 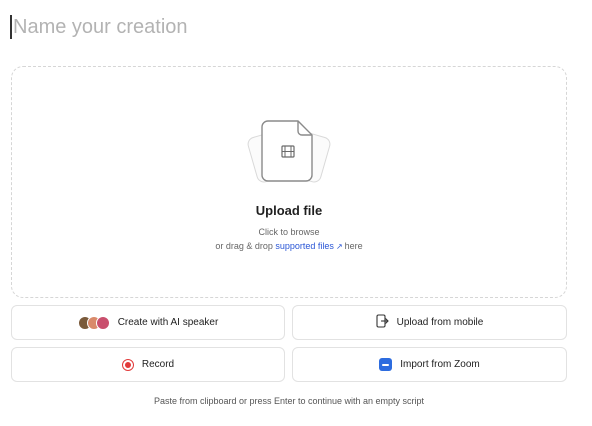 What do you see at coordinates (283, 27) in the screenshot?
I see `creation-name-input` at bounding box center [283, 27].